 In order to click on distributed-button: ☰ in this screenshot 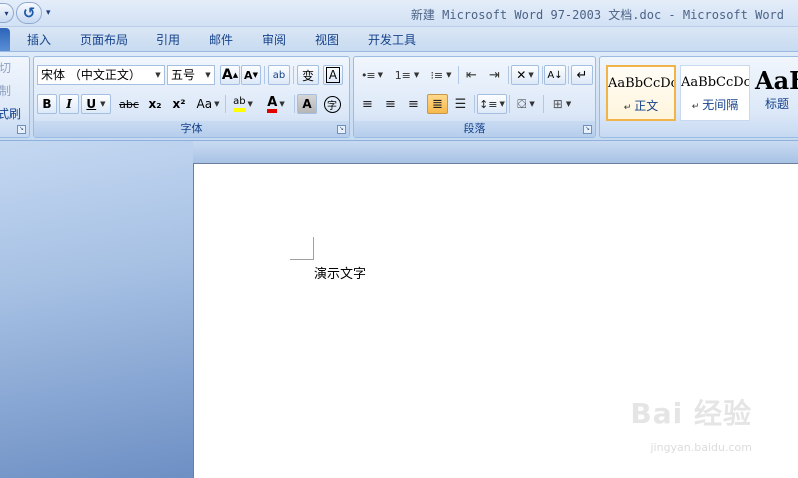, I will do `click(460, 104)`.